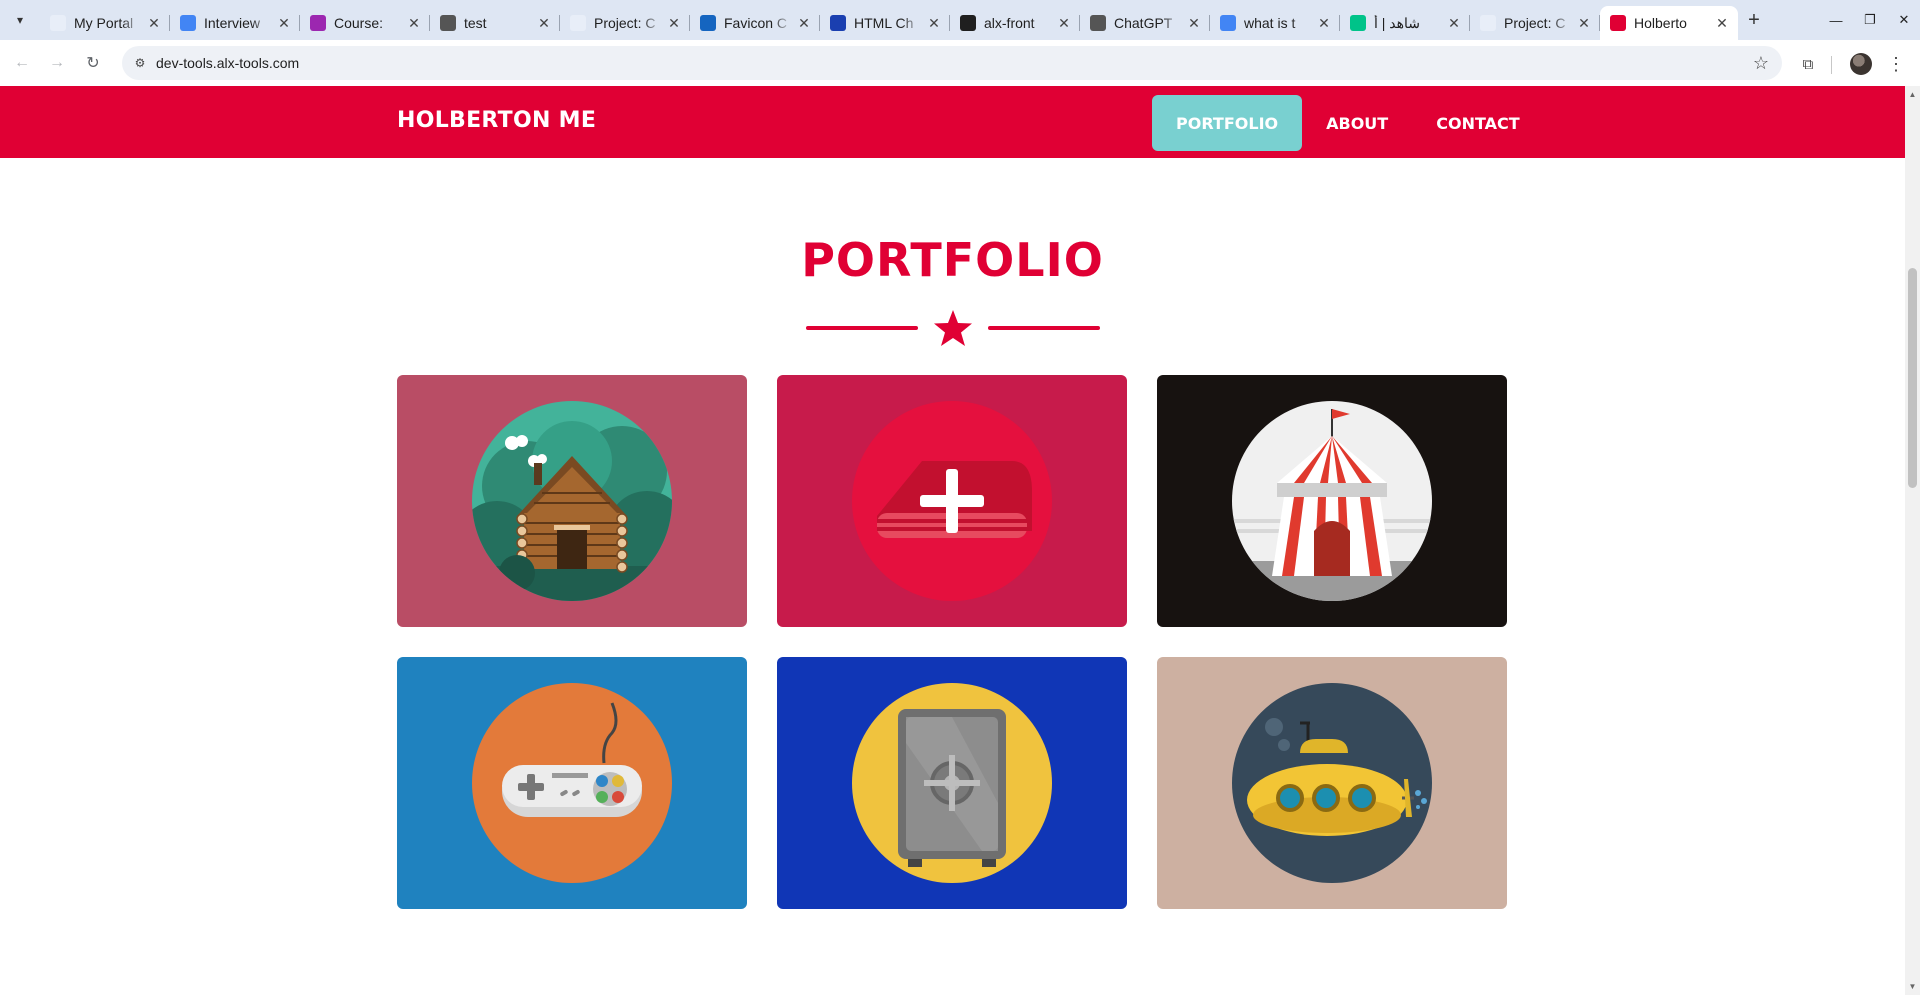 The width and height of the screenshot is (1920, 995). What do you see at coordinates (93, 63) in the screenshot?
I see `reload-button: ↻` at bounding box center [93, 63].